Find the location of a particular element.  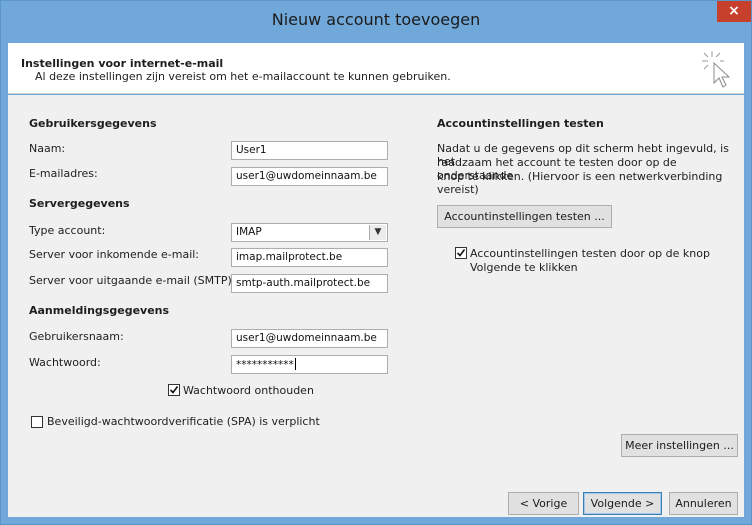

username-label: Gebruikersnaam: is located at coordinates (76, 336).